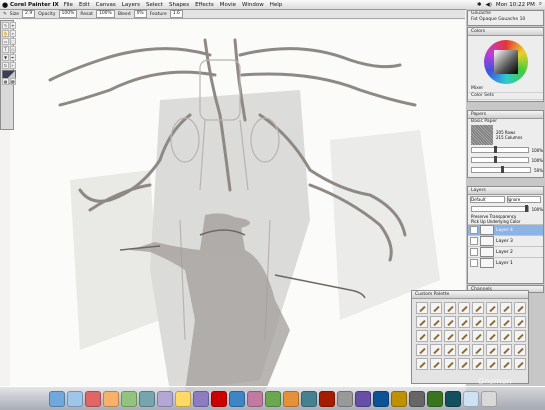 Image resolution: width=545 pixels, height=410 pixels. I want to click on paper-texture-swatch, so click(482, 135).